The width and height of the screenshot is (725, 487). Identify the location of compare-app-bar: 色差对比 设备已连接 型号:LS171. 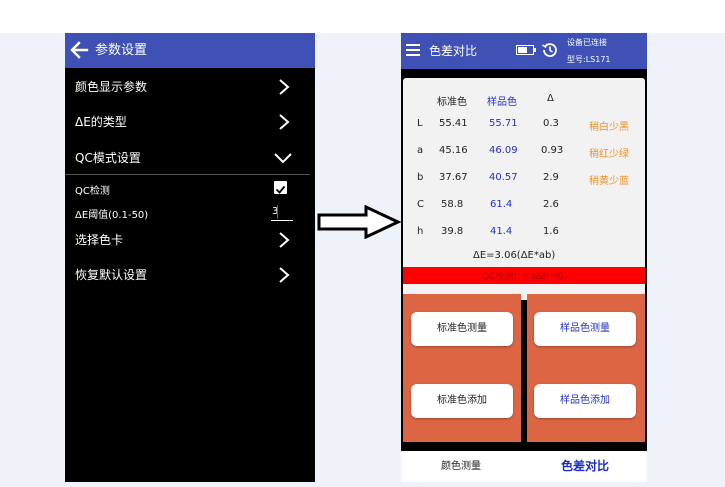
(524, 51).